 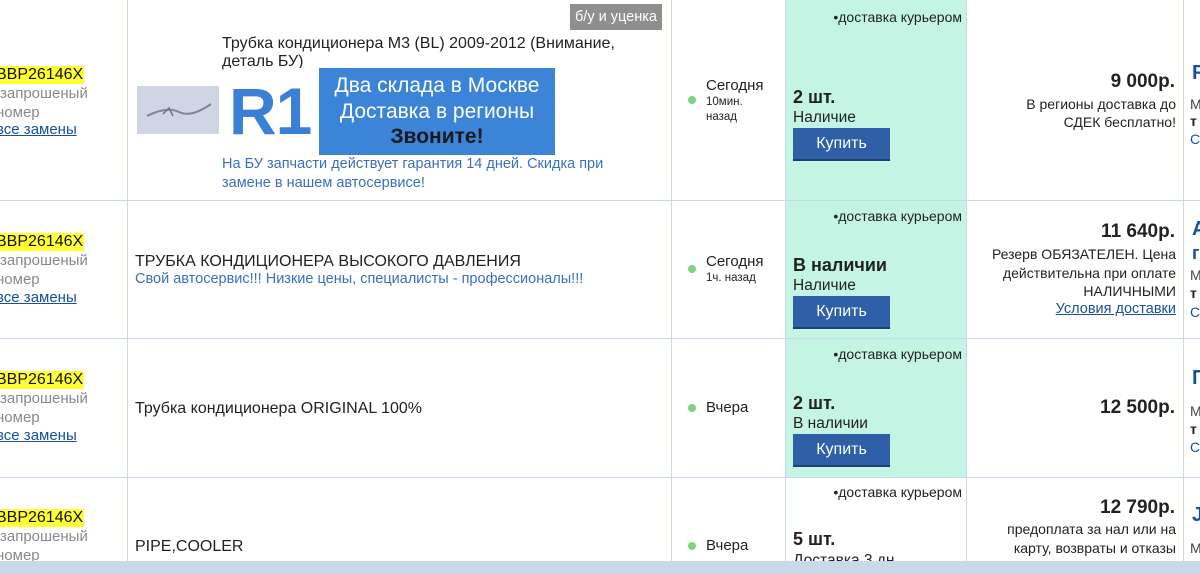 I want to click on part-title: ТРУБКА КОНДИЦИОНЕРА ВЫСОКОГО ДАВЛЕНИЯ, so click(x=328, y=261).